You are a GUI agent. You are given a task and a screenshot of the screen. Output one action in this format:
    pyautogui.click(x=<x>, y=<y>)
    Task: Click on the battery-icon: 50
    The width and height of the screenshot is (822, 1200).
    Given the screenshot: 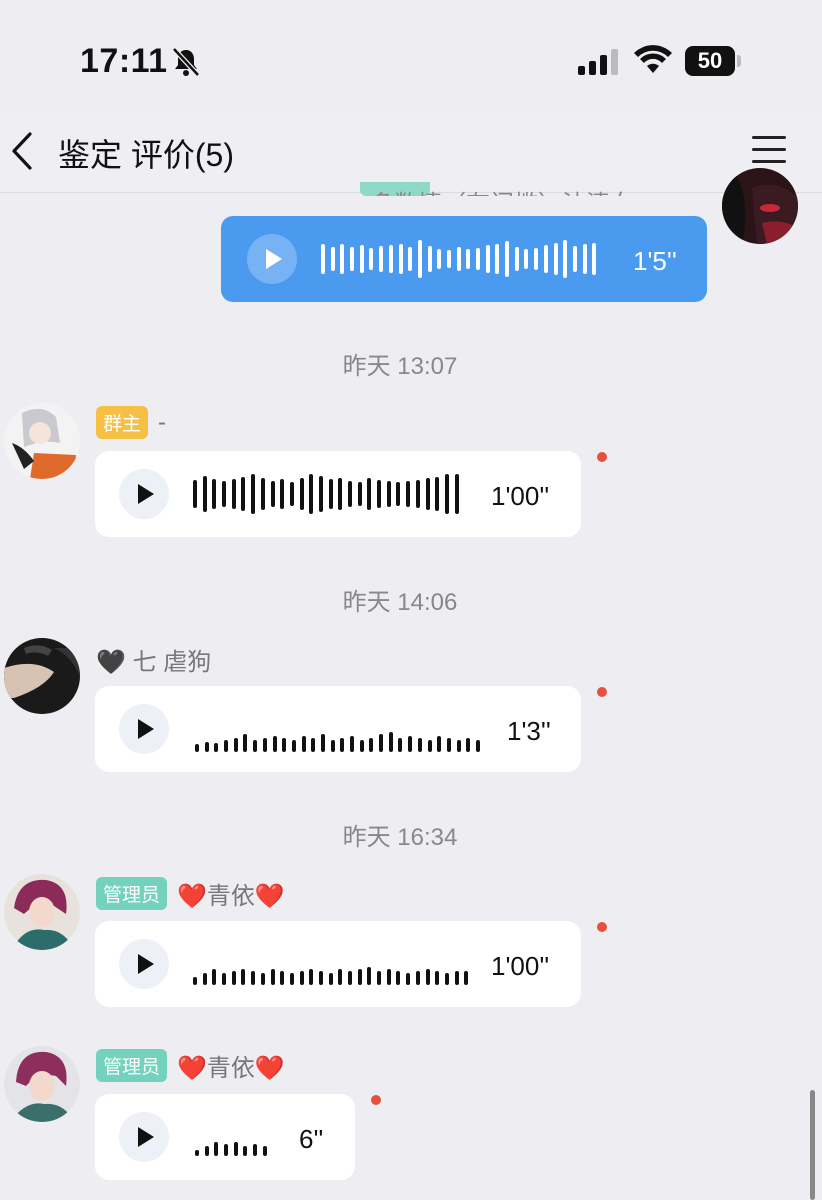 What is the action you would take?
    pyautogui.click(x=713, y=61)
    